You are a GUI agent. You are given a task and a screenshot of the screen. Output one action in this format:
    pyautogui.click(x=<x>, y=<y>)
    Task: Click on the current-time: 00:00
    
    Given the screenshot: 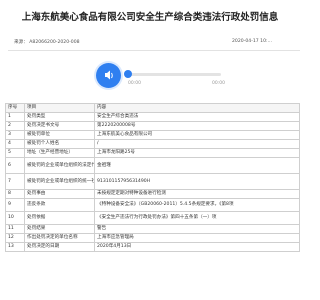 What is the action you would take?
    pyautogui.click(x=134, y=83)
    